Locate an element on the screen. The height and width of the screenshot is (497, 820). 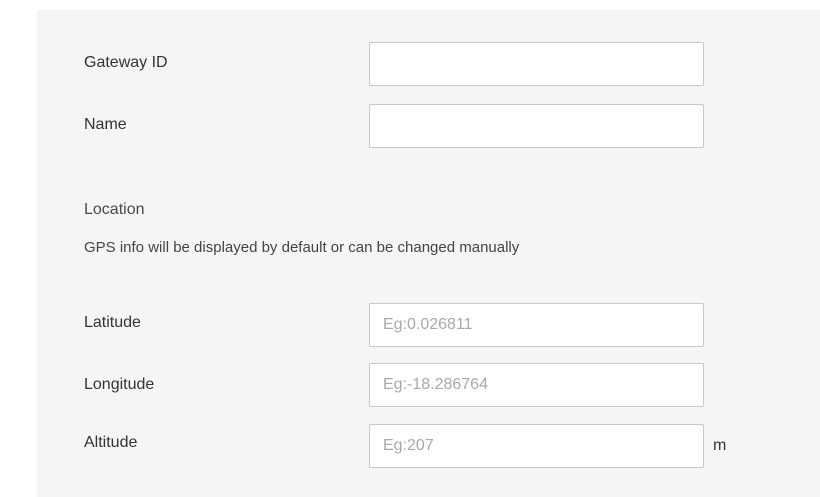
latitude-label: Latitude is located at coordinates (112, 322).